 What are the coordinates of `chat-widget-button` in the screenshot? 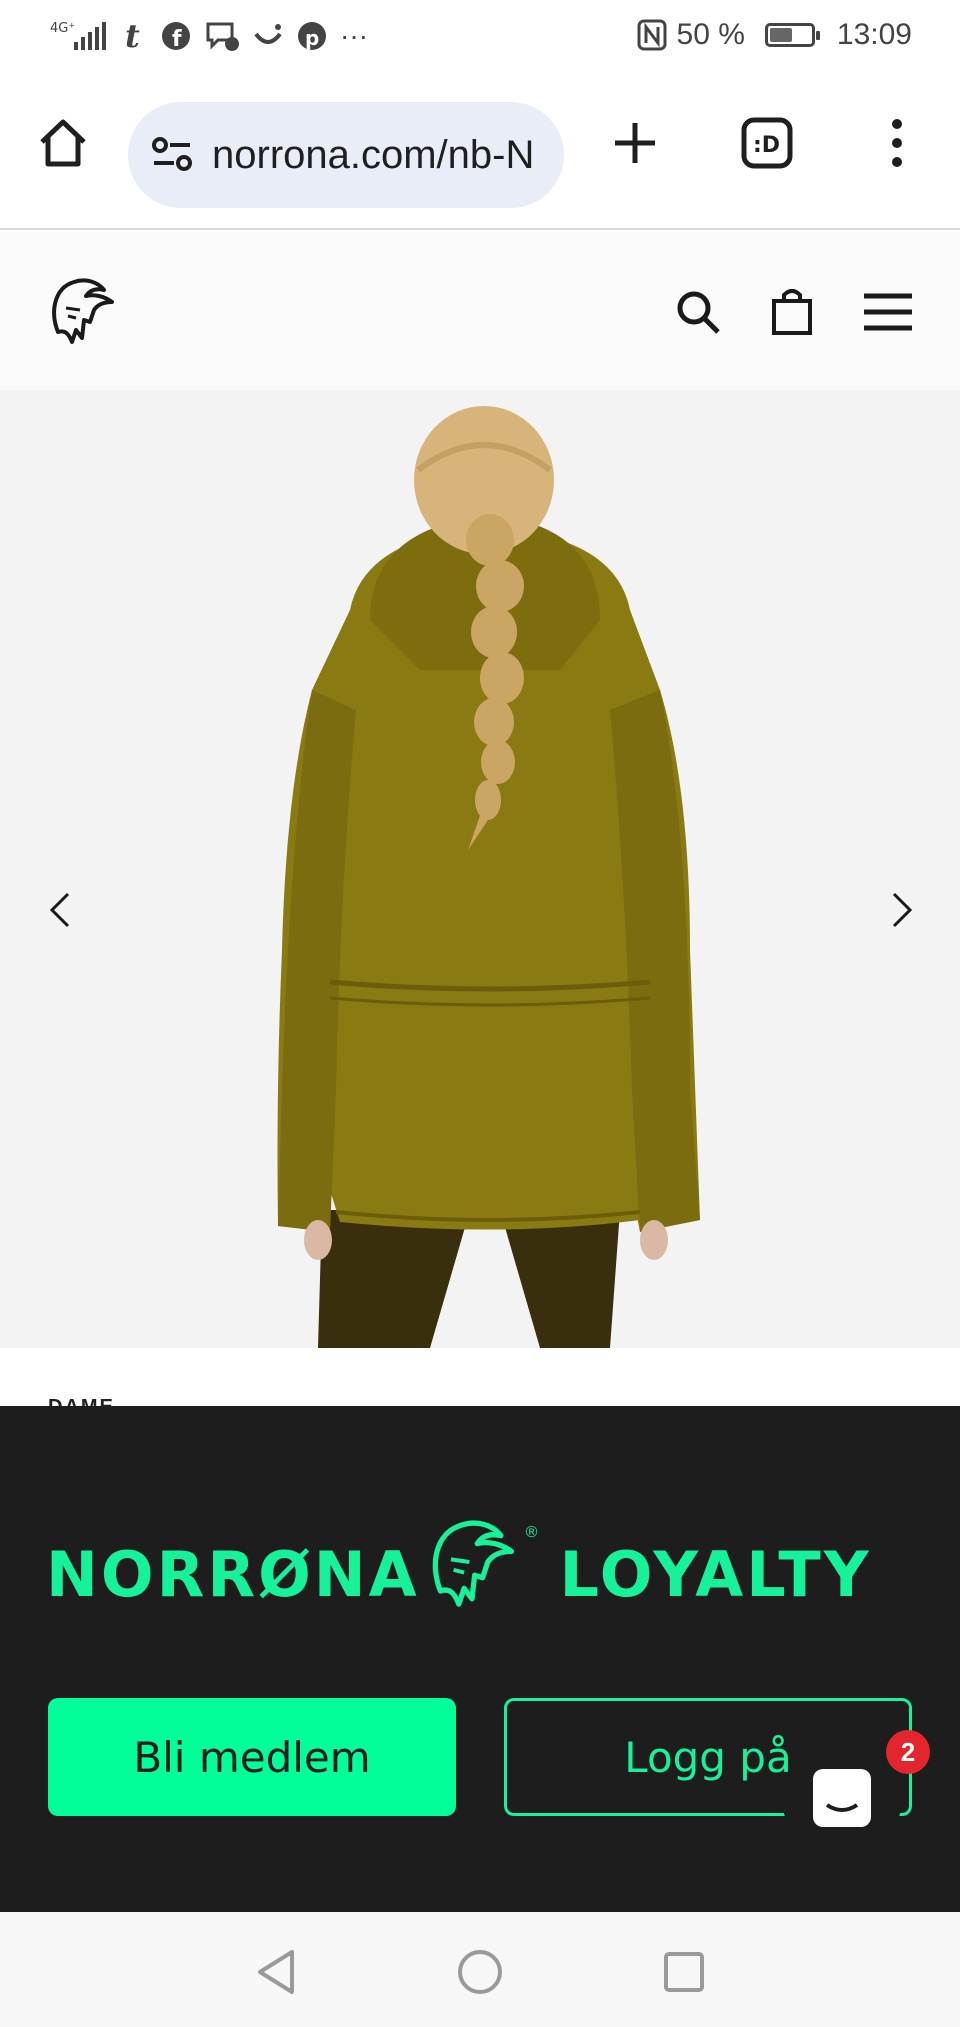 It's located at (842, 1798).